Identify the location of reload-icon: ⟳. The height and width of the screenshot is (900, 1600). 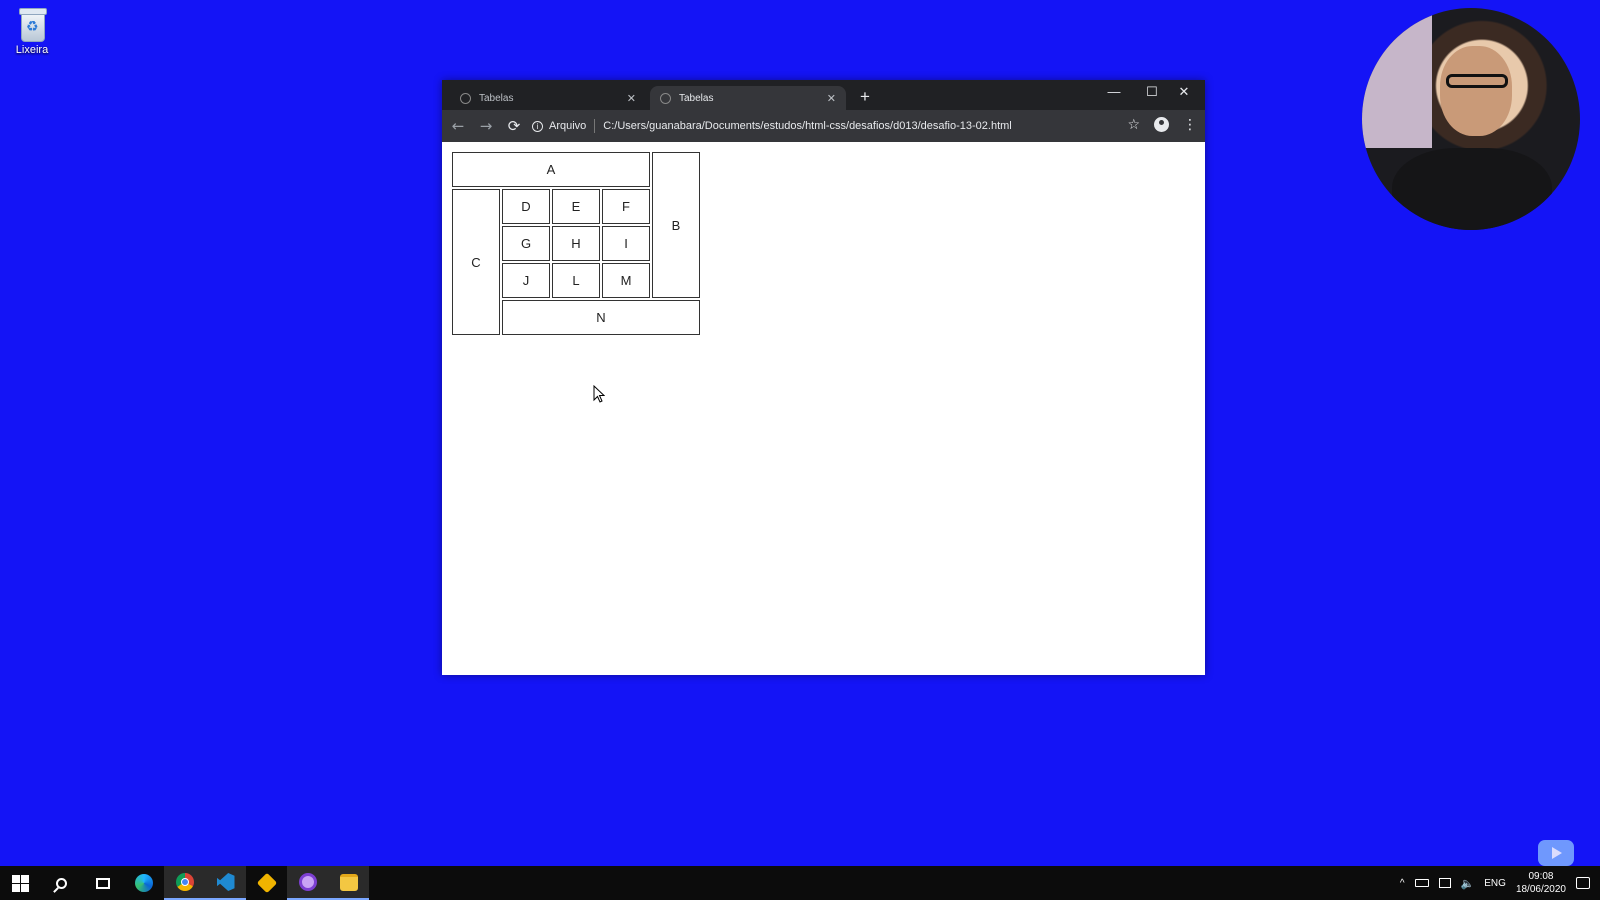
(514, 126).